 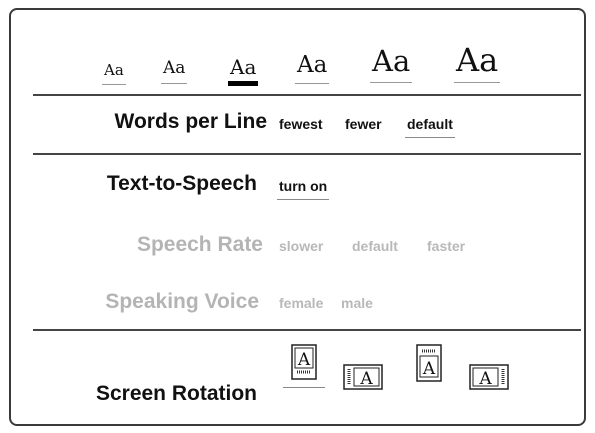 I want to click on portrait-inverted-icon: A, so click(x=429, y=363).